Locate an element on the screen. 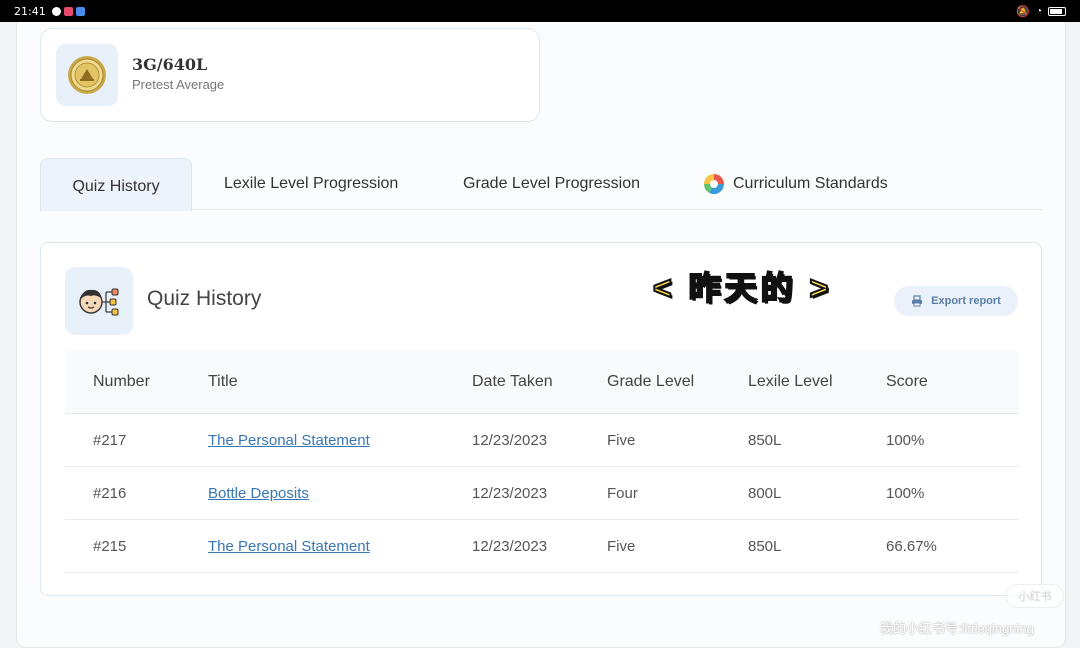 Image resolution: width=1080 pixels, height=648 pixels. tab-label: Curriculum Standards is located at coordinates (810, 183).